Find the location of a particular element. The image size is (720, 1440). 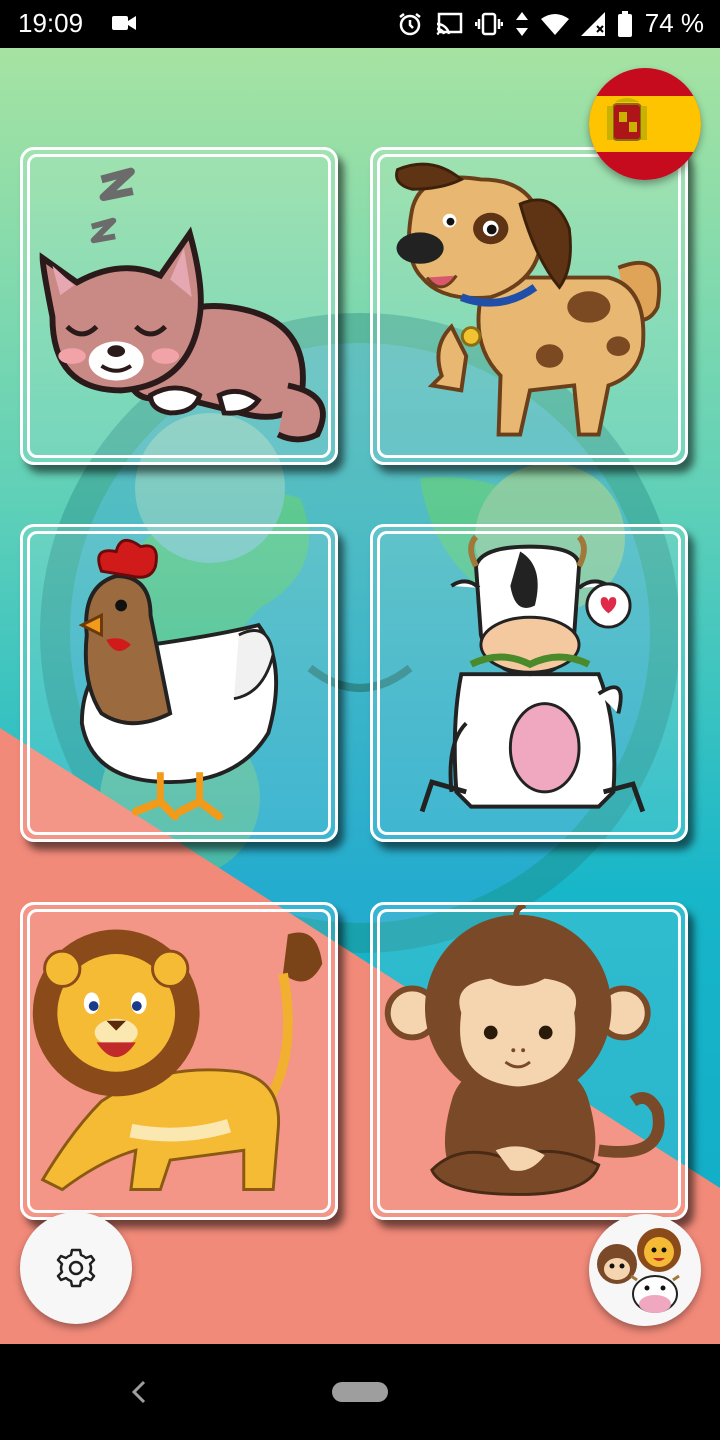

dog-icon is located at coordinates (528, 299).